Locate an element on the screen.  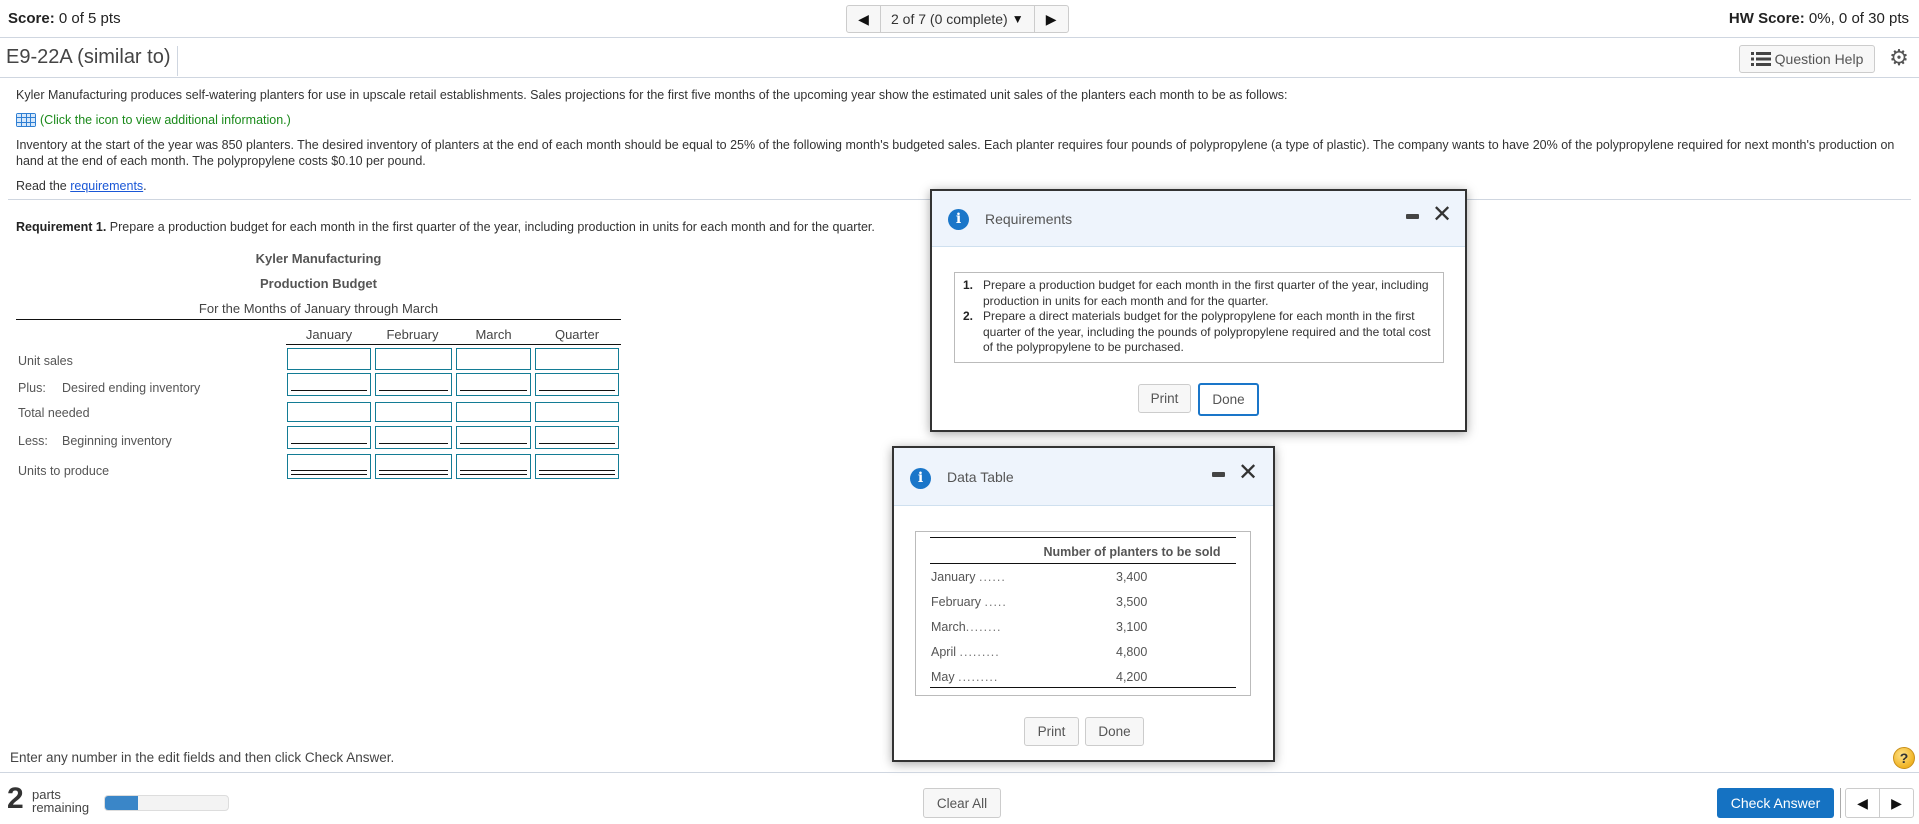
score: Score: 0 of 5 pts is located at coordinates (64, 18).